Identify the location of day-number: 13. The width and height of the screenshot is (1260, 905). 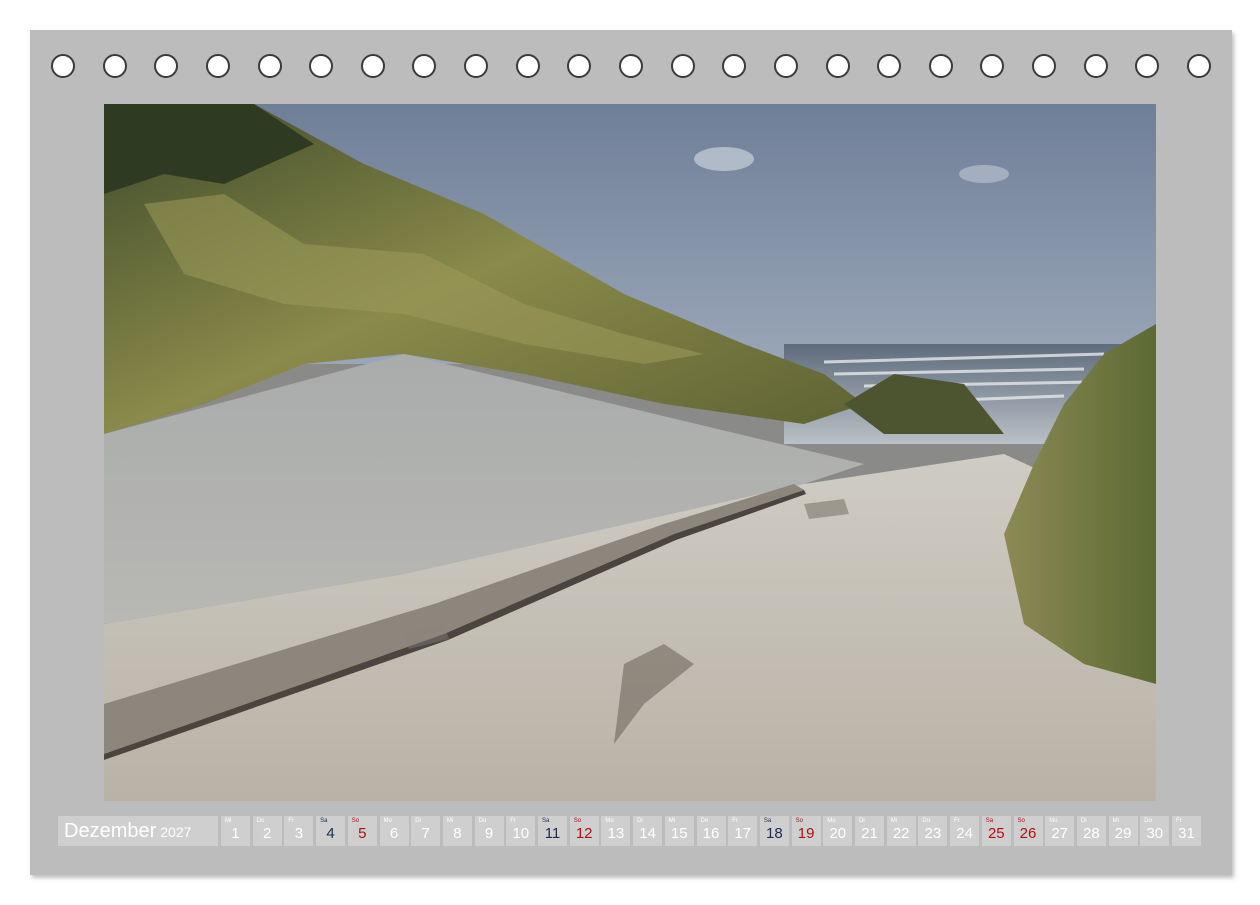
(616, 833).